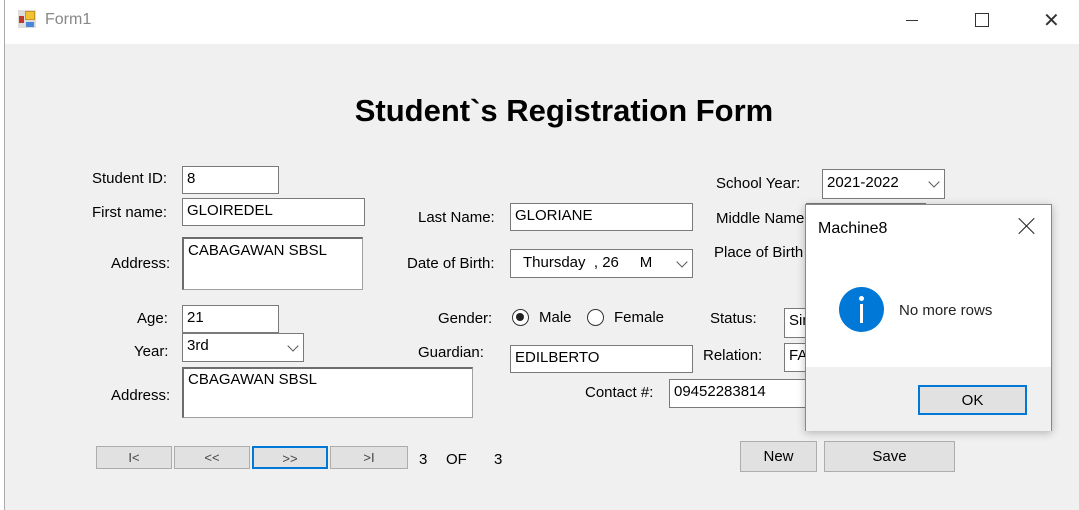  I want to click on last-name-label: Last Name:, so click(456, 217).